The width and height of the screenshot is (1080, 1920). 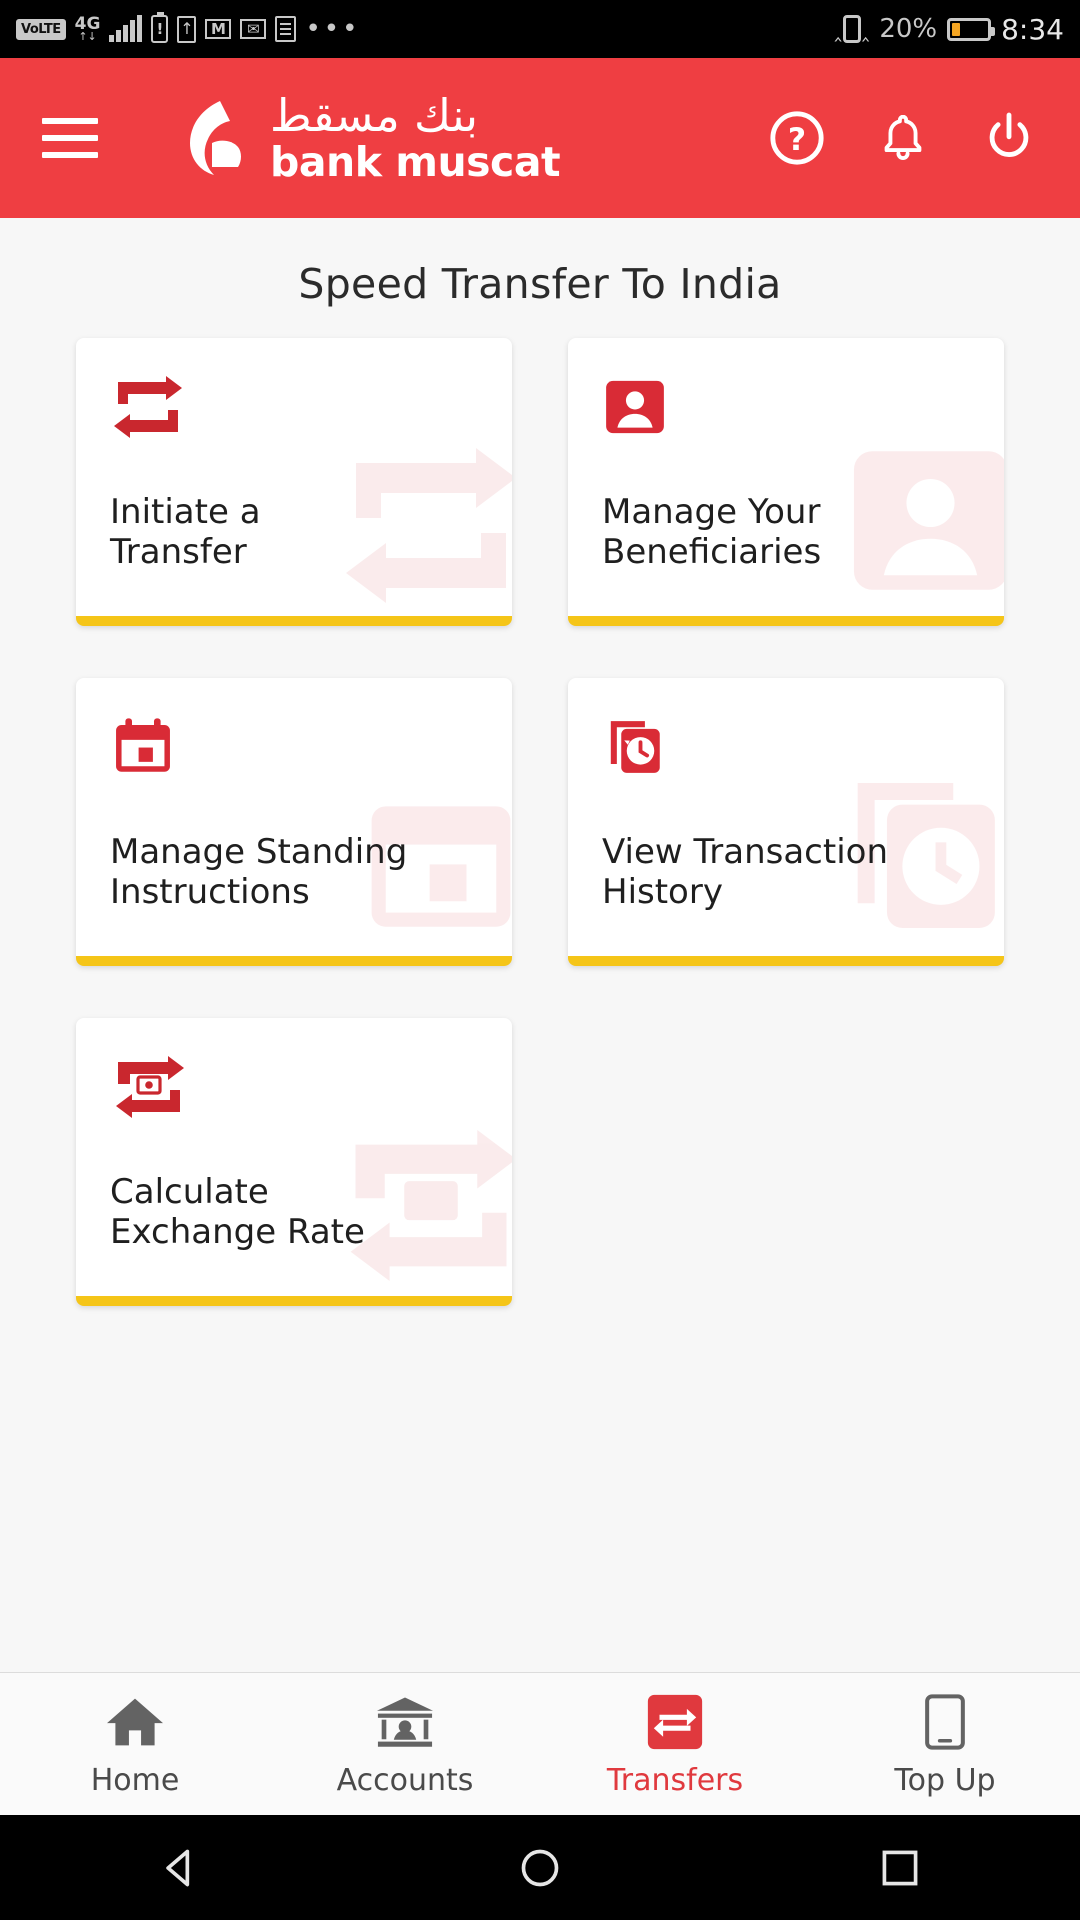 What do you see at coordinates (294, 1162) in the screenshot?
I see `card-calculate-exchange-rate: Calculate Exchange Rate` at bounding box center [294, 1162].